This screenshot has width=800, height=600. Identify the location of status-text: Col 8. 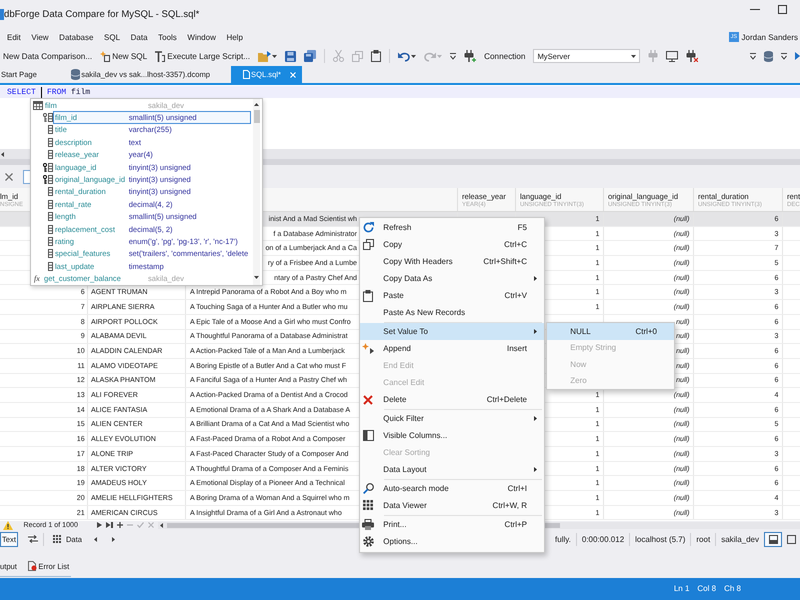
(706, 589).